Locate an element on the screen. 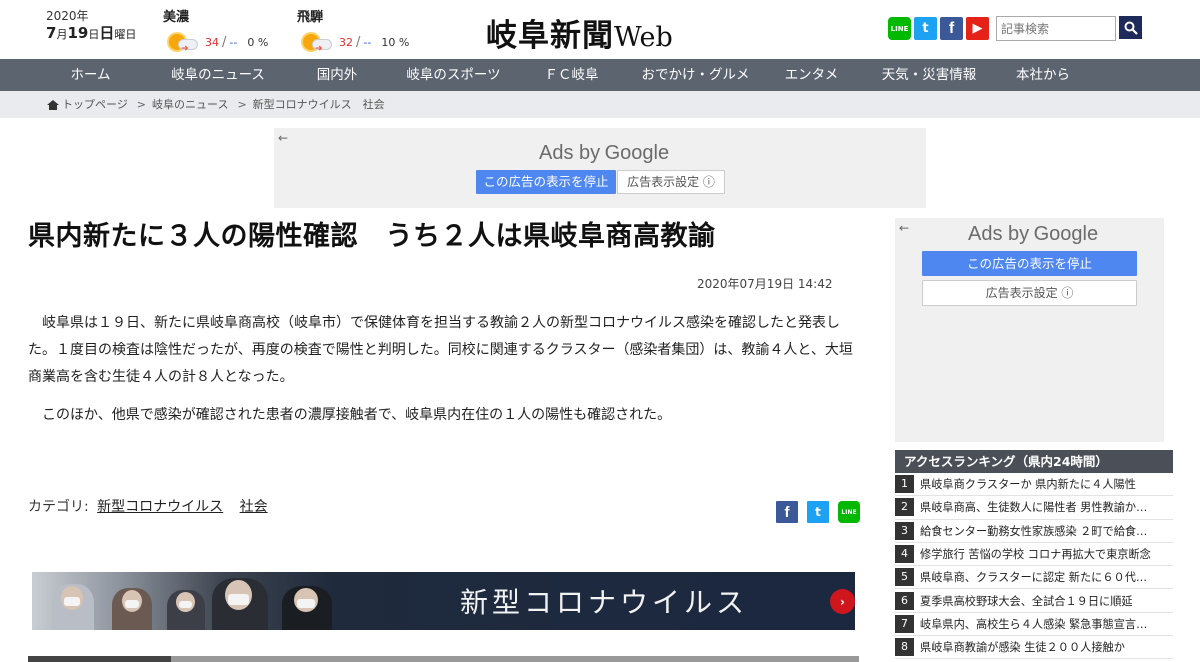  chevron-right-icon: › is located at coordinates (842, 601).